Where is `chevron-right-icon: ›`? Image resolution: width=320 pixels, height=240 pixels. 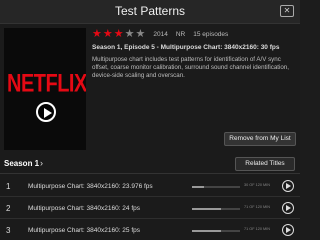
chevron-right-icon: › is located at coordinates (41, 163).